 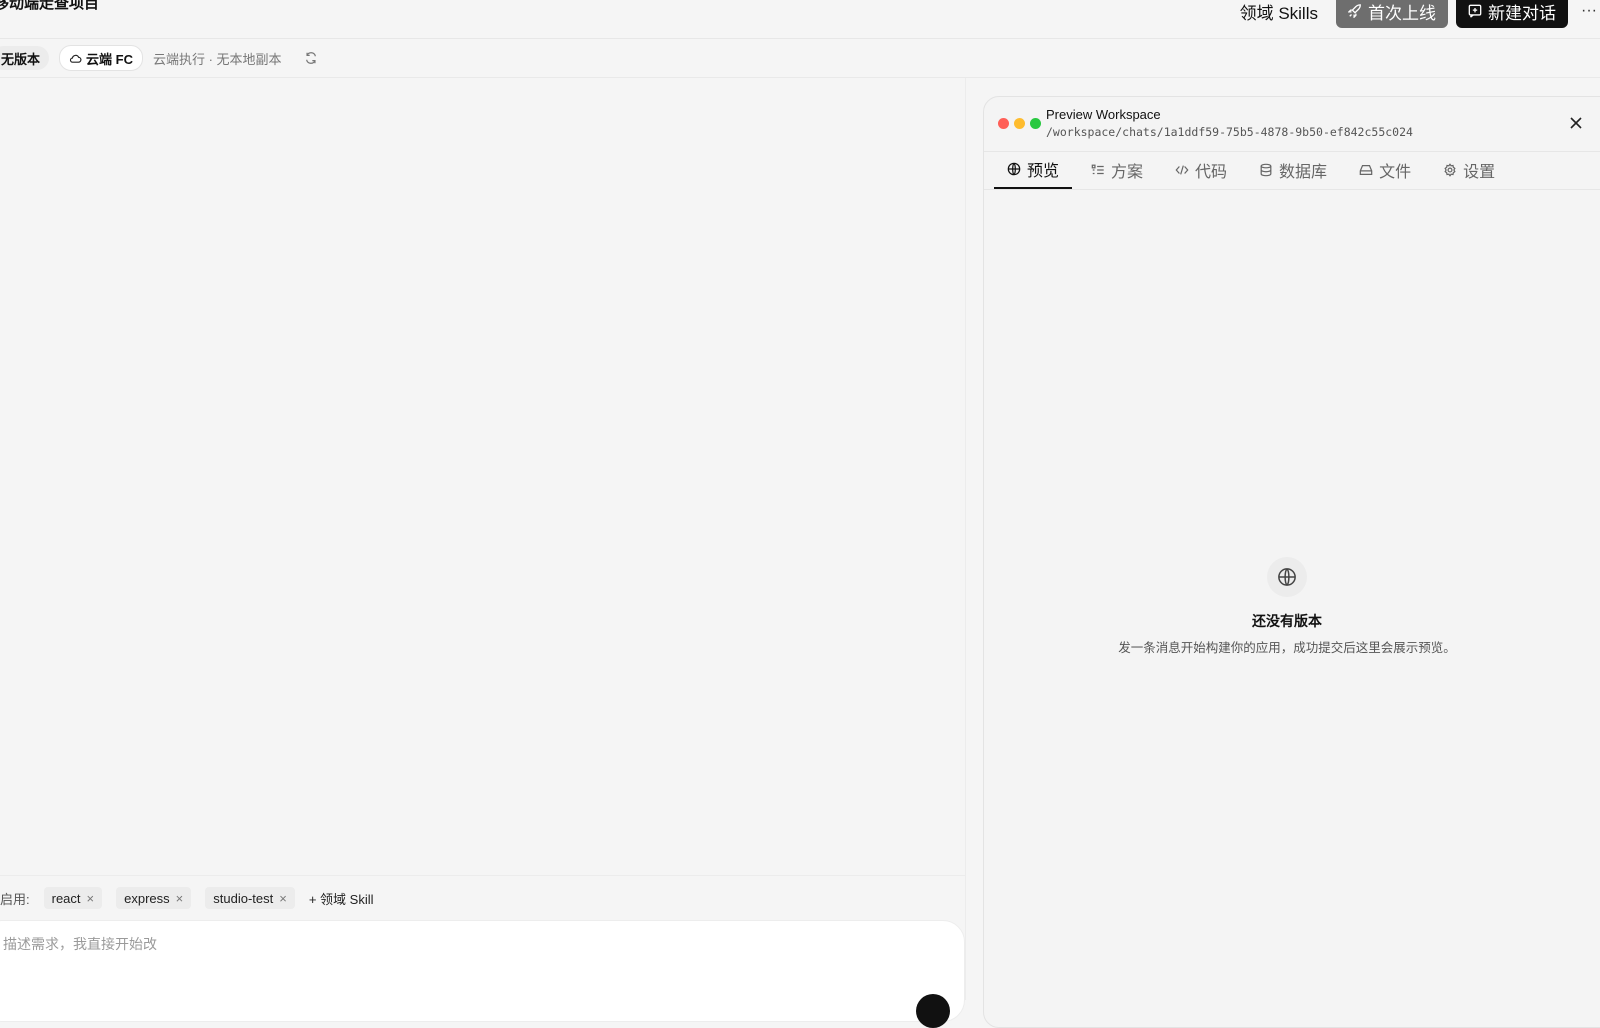 What do you see at coordinates (1287, 621) in the screenshot?
I see `empty-state-title: 还没有版本` at bounding box center [1287, 621].